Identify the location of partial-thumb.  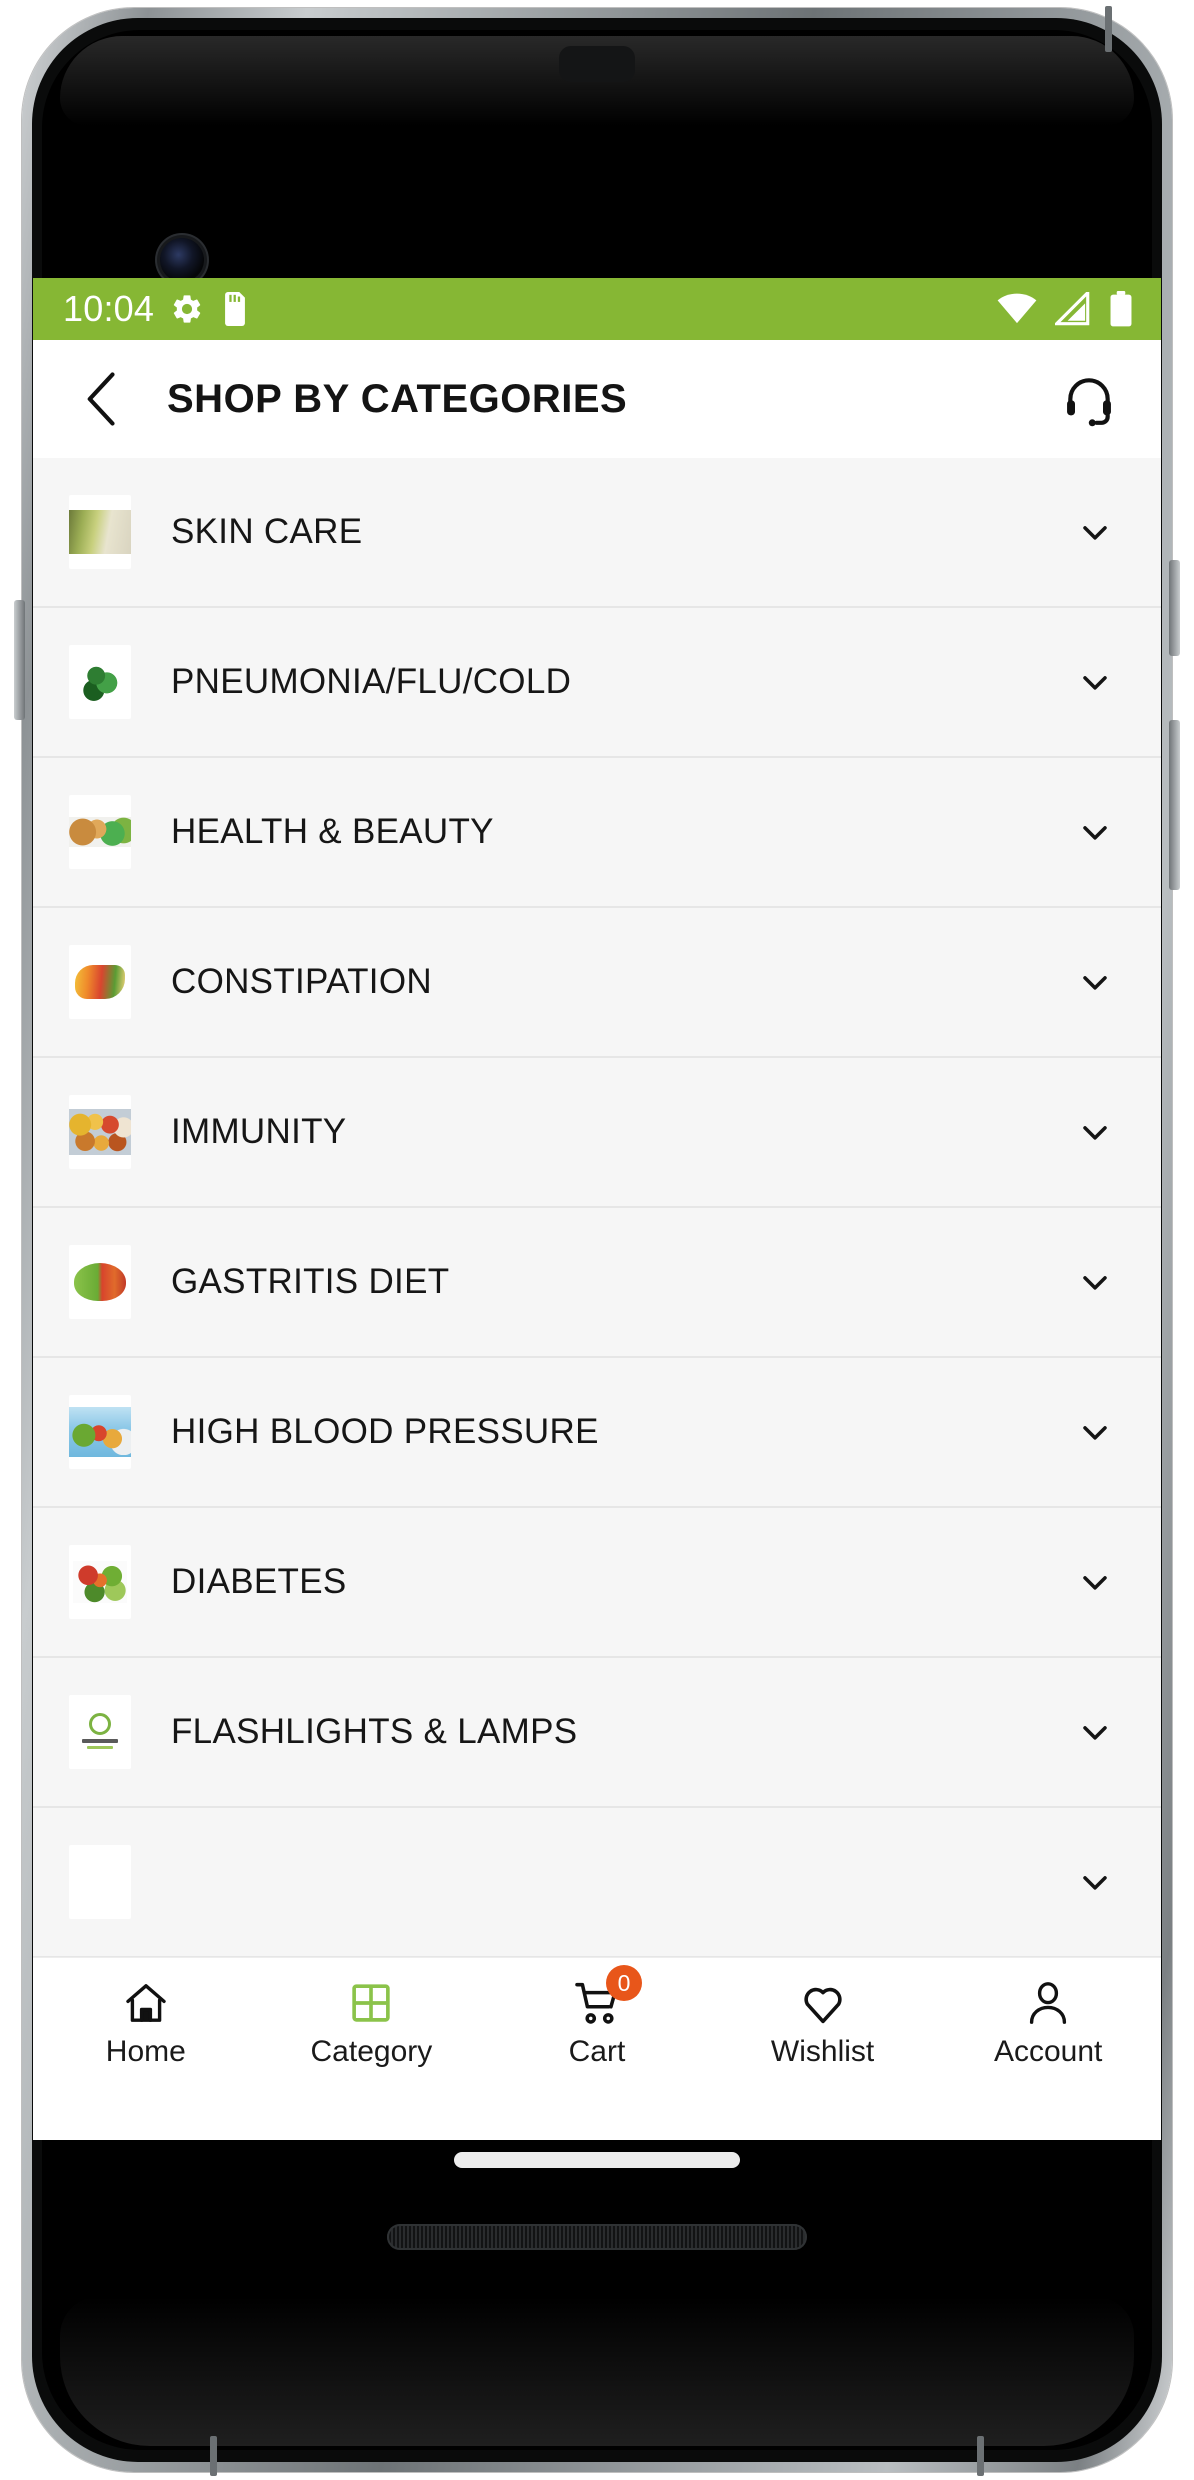
(100, 1882).